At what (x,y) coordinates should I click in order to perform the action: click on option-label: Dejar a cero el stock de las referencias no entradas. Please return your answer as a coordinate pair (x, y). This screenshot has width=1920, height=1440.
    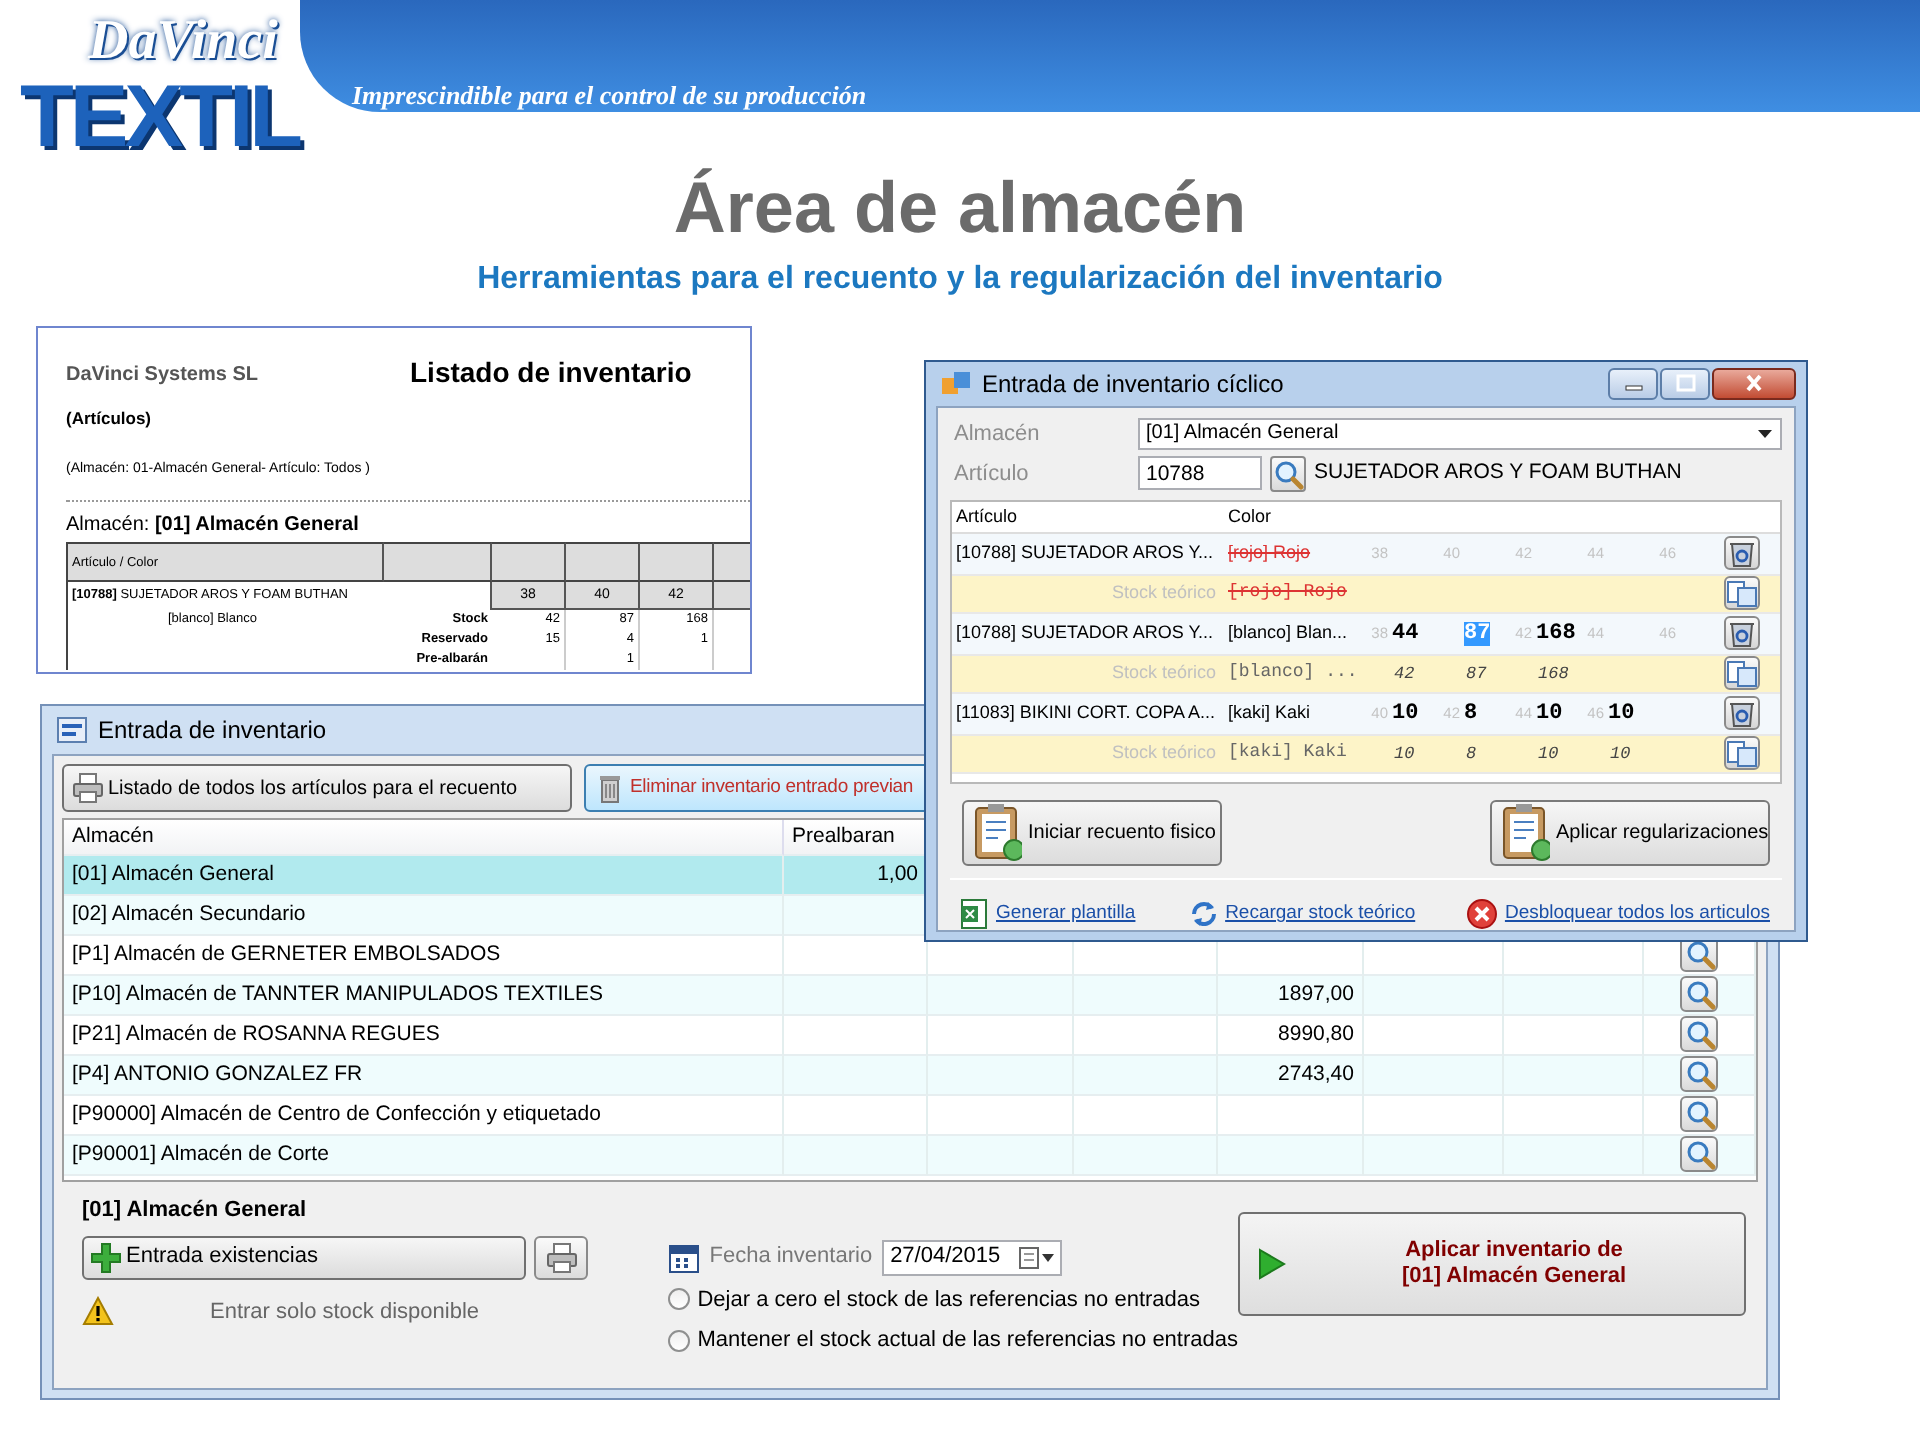
    Looking at the image, I should click on (949, 1300).